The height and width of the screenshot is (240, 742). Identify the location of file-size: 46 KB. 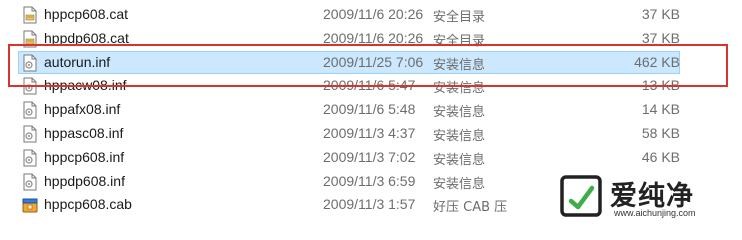
(660, 156).